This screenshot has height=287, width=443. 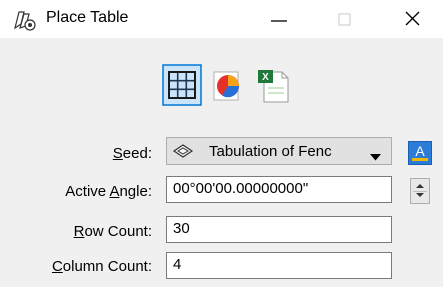 I want to click on window-title: Place Table, so click(x=87, y=17).